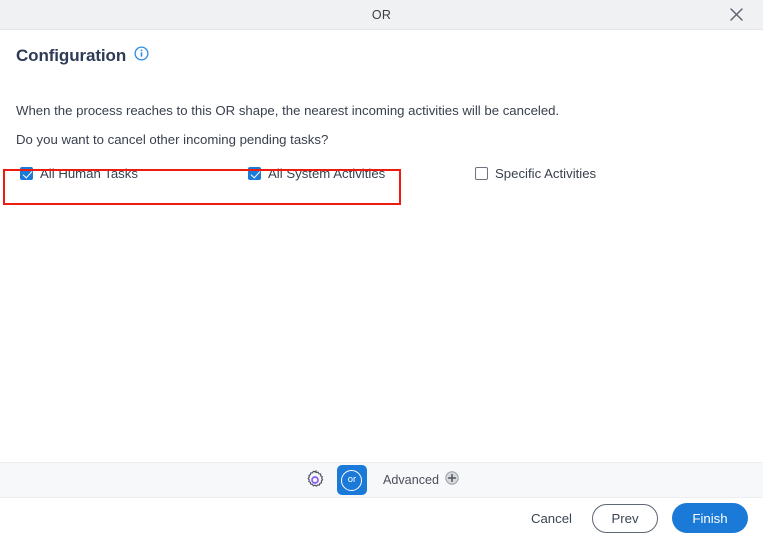 This screenshot has height=538, width=763. I want to click on dialog-toolbar: or Advanced, so click(381, 480).